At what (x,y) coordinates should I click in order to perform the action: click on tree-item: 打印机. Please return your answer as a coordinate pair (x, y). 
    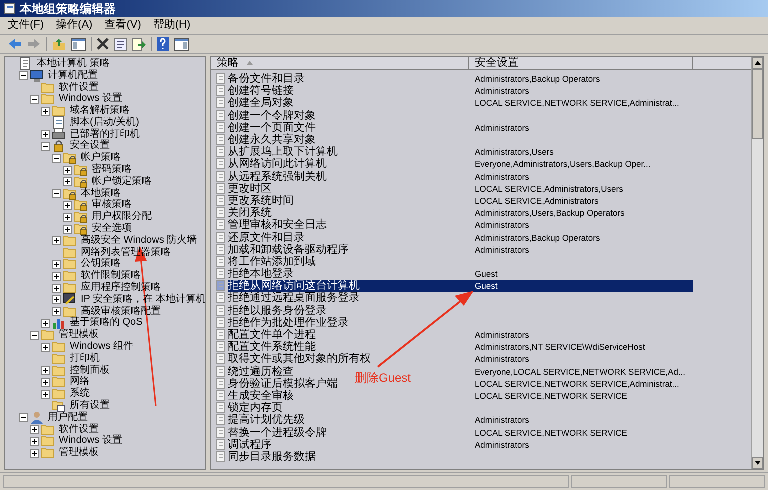
    Looking at the image, I should click on (85, 358).